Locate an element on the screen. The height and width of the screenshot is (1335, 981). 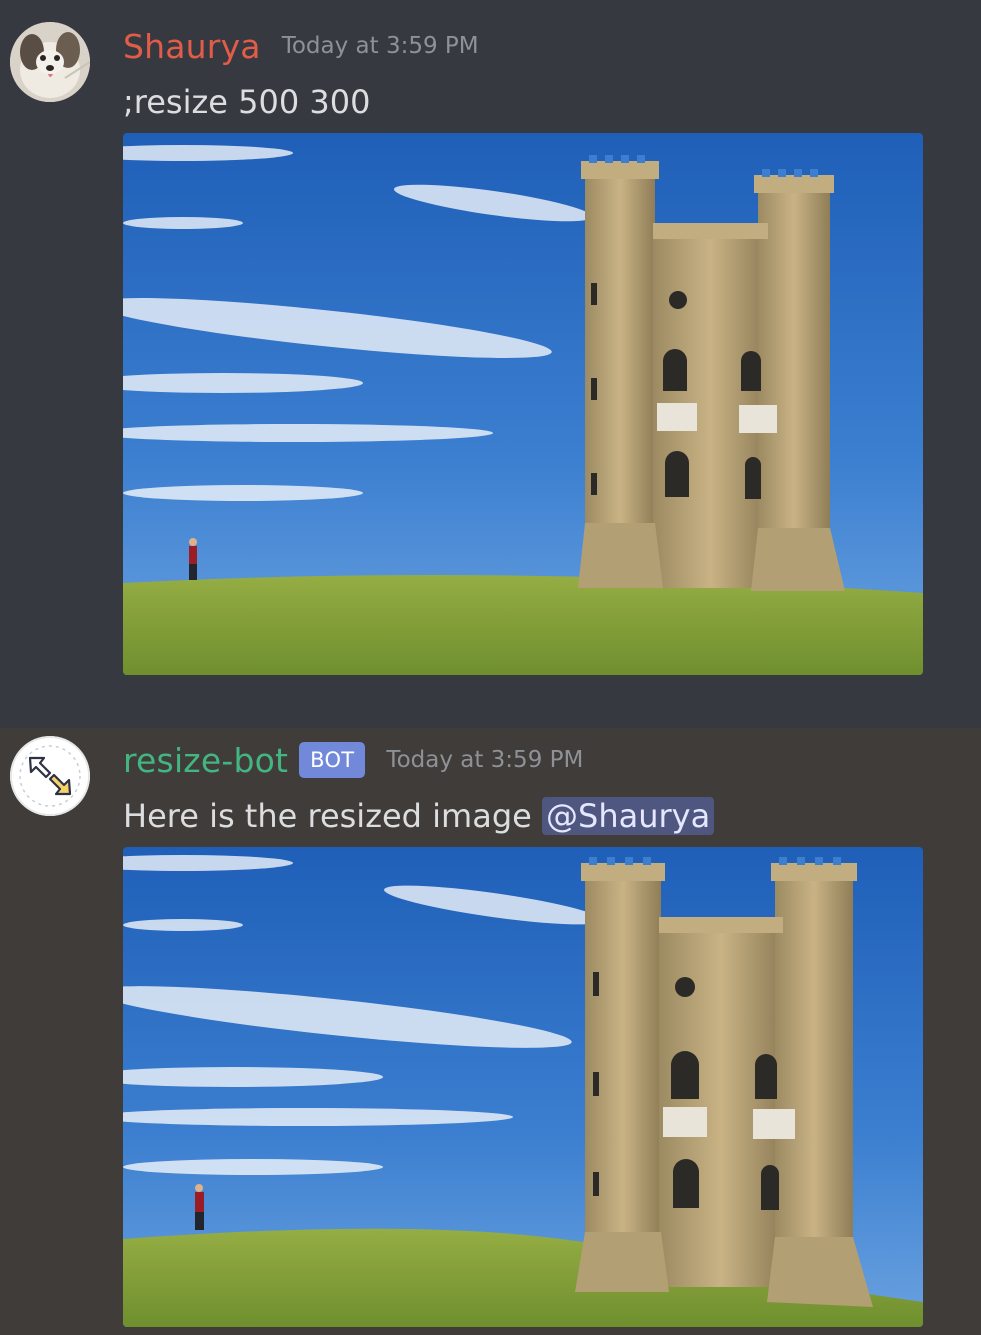
message-text: Here is the resized image @Shaurya is located at coordinates (419, 816).